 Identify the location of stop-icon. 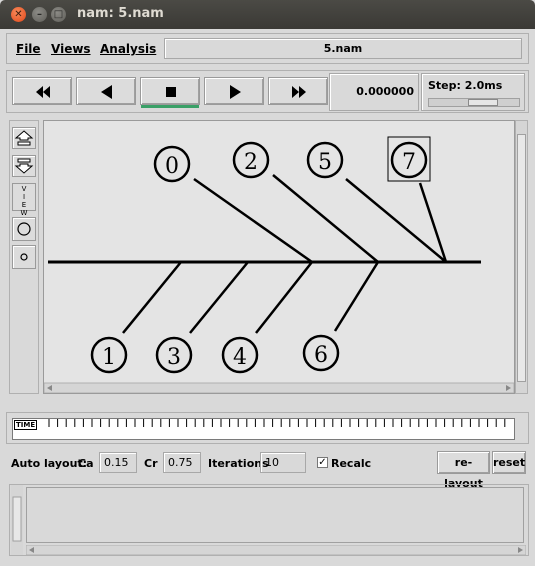
(171, 92).